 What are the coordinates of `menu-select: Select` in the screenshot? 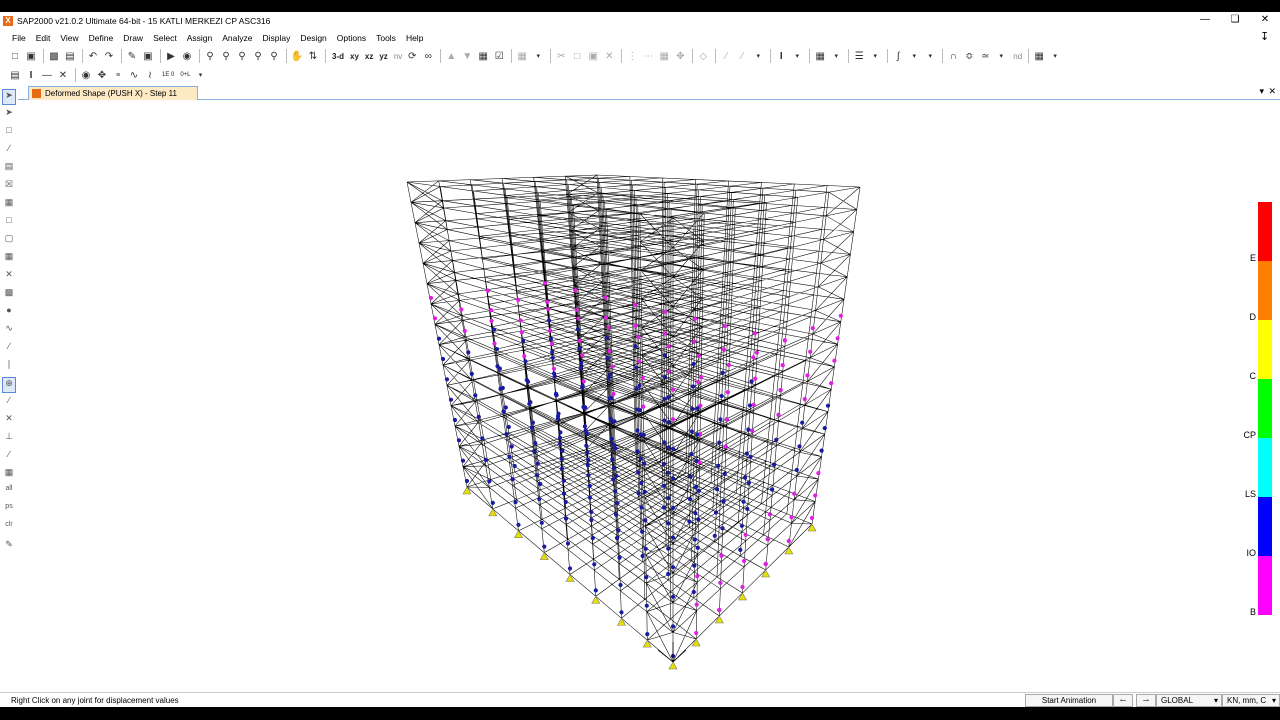 It's located at (165, 38).